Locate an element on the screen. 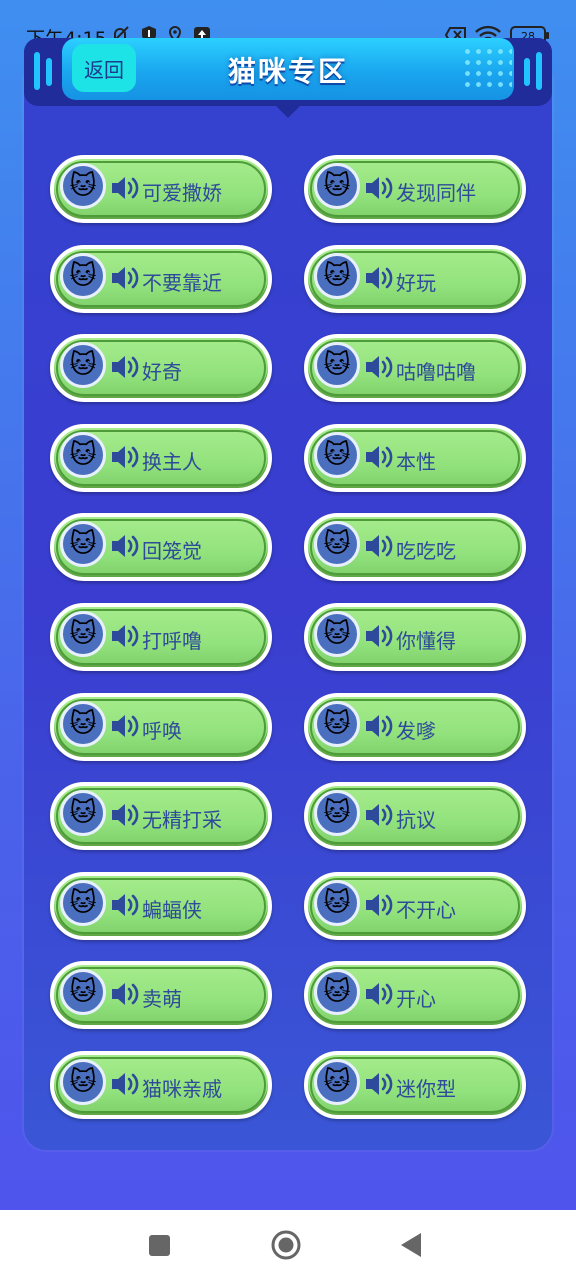  sound-button: 🐱 卖萌 is located at coordinates (161, 995).